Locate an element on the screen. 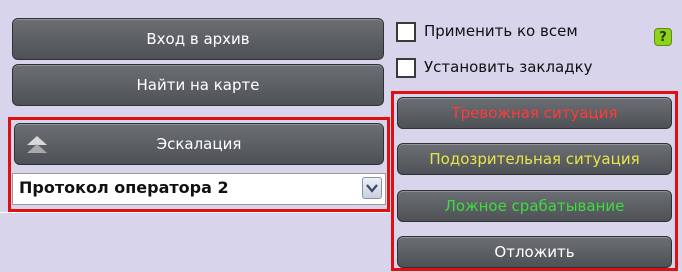 The width and height of the screenshot is (682, 272). false-alarm-label: Ложное срабатывание is located at coordinates (534, 206).